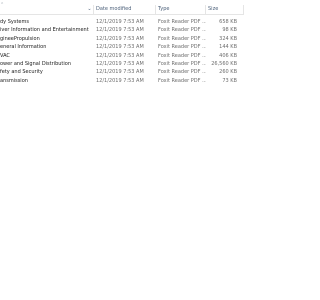 The height and width of the screenshot is (300, 320). I want to click on file-name: dy Systems, so click(14, 22).